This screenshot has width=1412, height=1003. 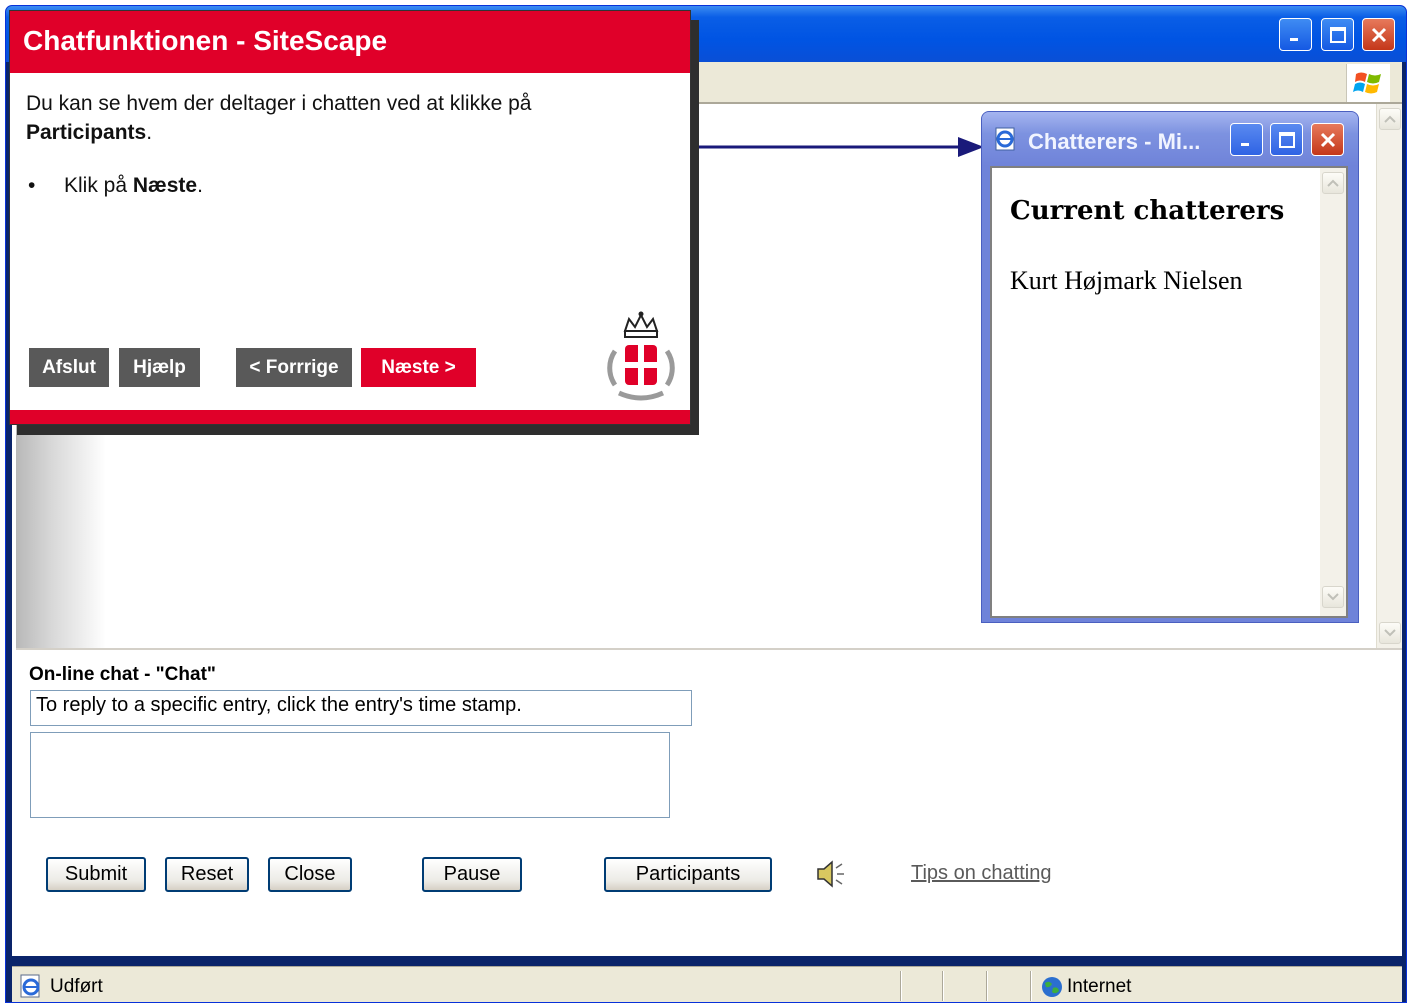 I want to click on popup-scroll-up-button, so click(x=1333, y=183).